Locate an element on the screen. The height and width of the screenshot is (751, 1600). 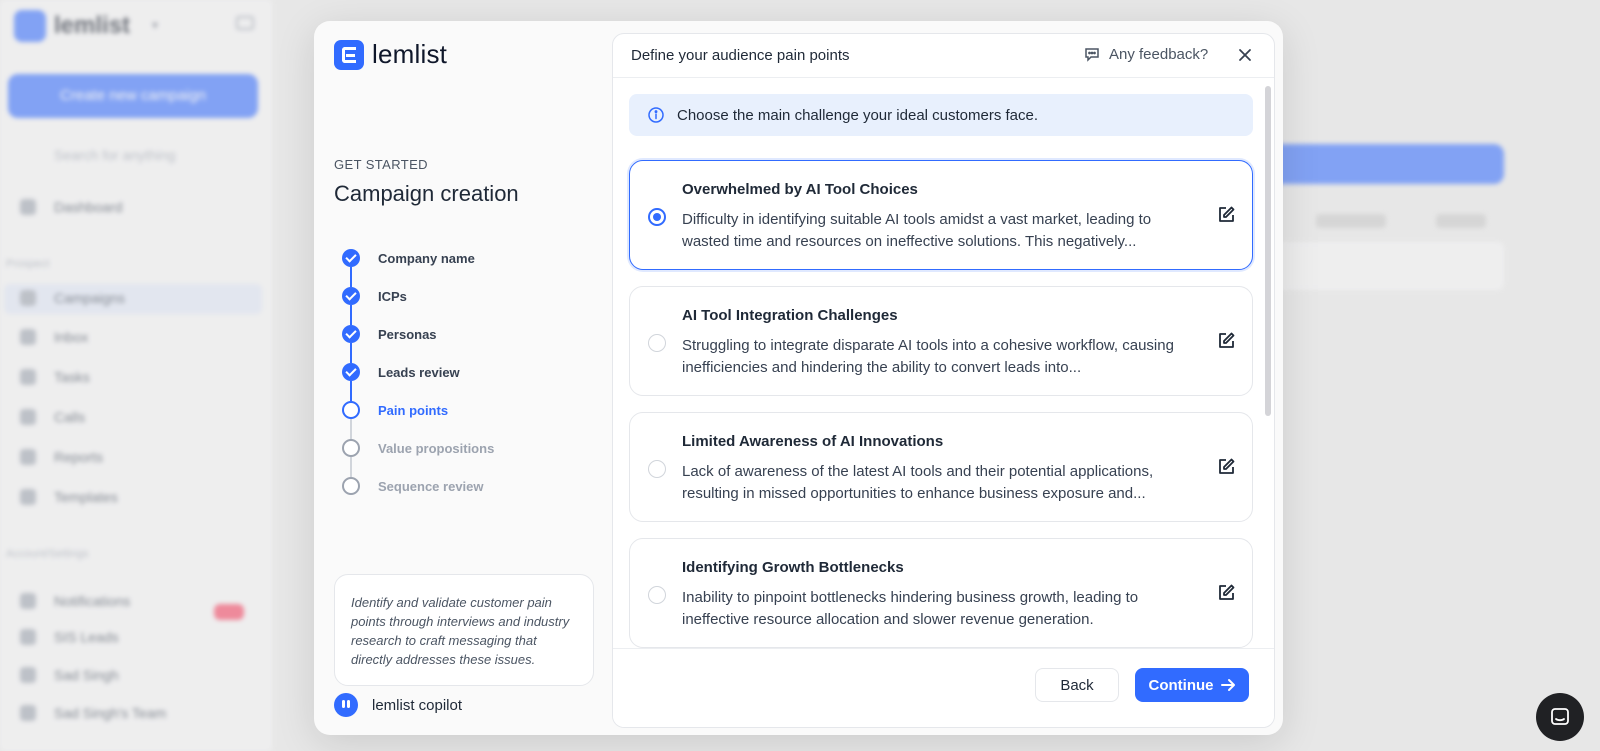
step-list: Company name ICPs Personas Leads review is located at coordinates (418, 372).